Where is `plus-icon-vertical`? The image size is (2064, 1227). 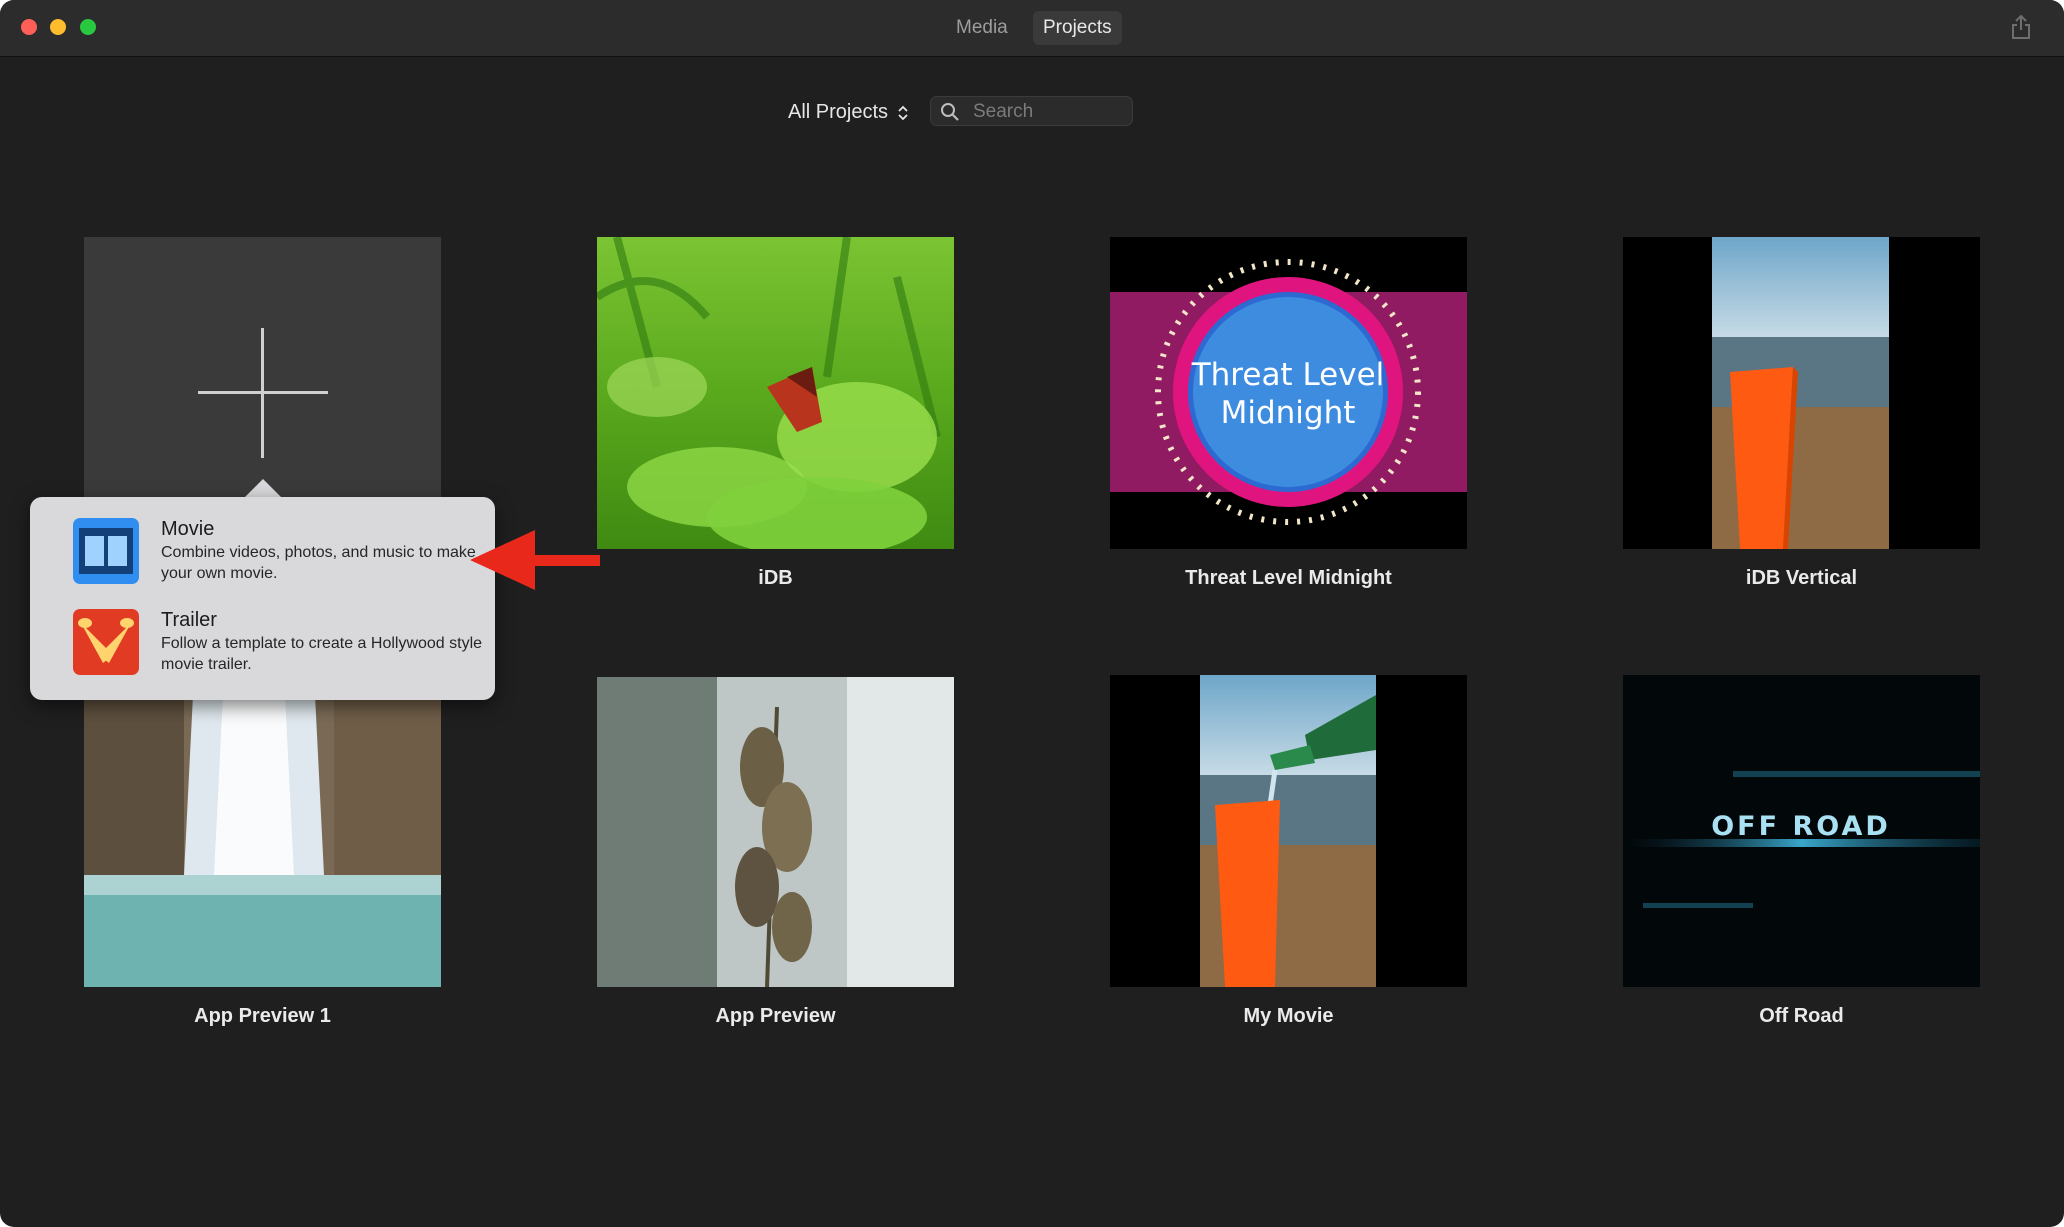 plus-icon-vertical is located at coordinates (262, 393).